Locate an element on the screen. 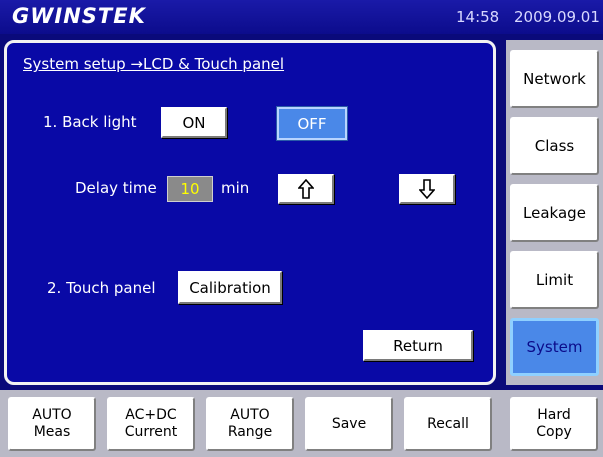  delay-decrease-button is located at coordinates (427, 189).